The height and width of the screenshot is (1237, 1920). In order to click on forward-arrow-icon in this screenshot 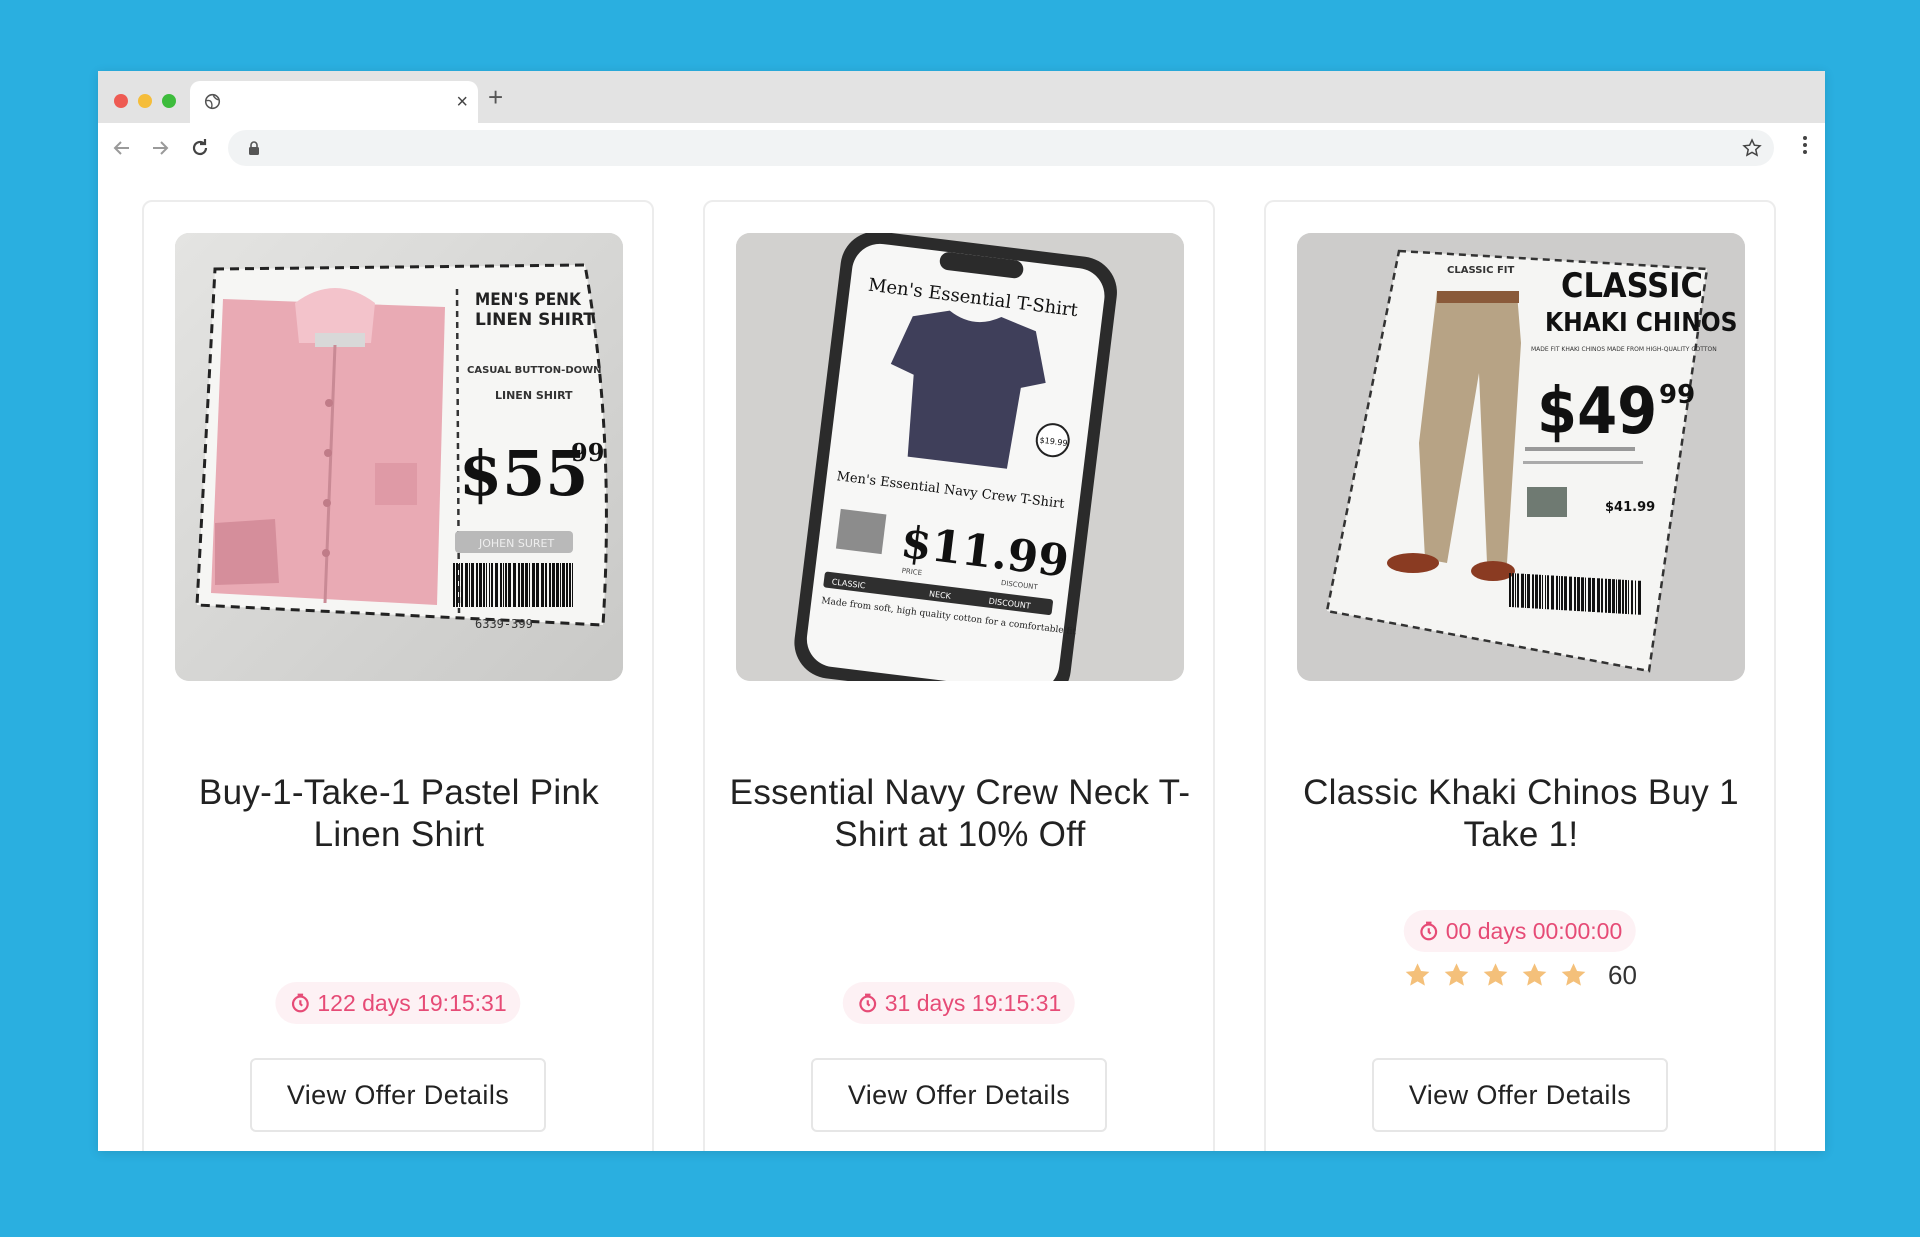, I will do `click(160, 148)`.